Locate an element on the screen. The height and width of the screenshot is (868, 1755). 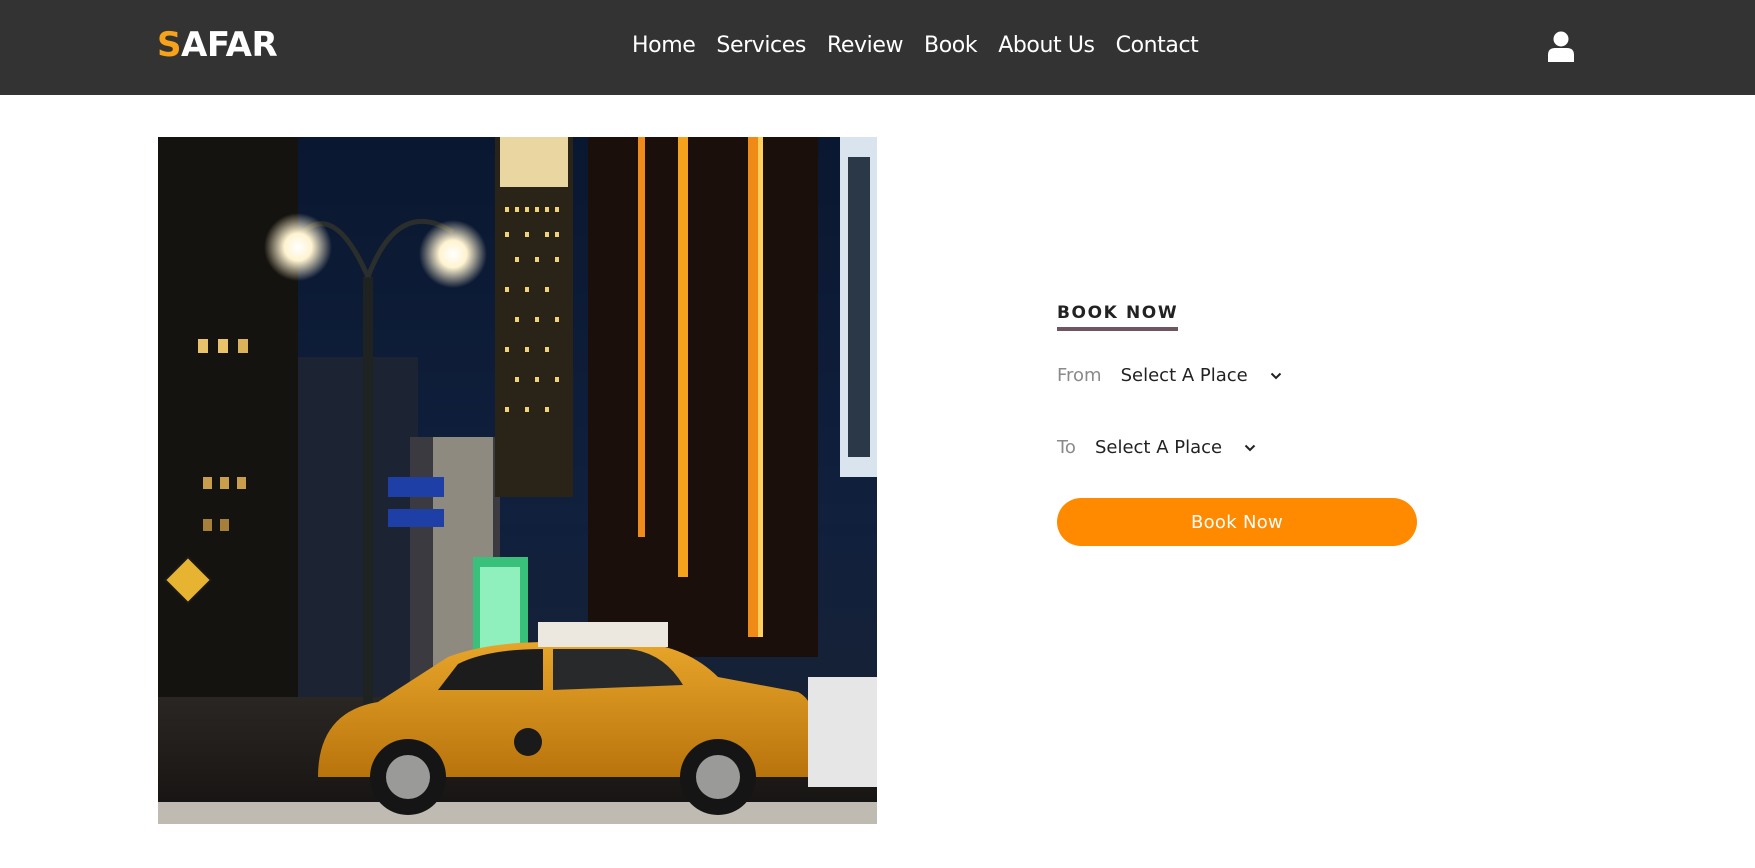
nav-link-book: Book is located at coordinates (951, 45).